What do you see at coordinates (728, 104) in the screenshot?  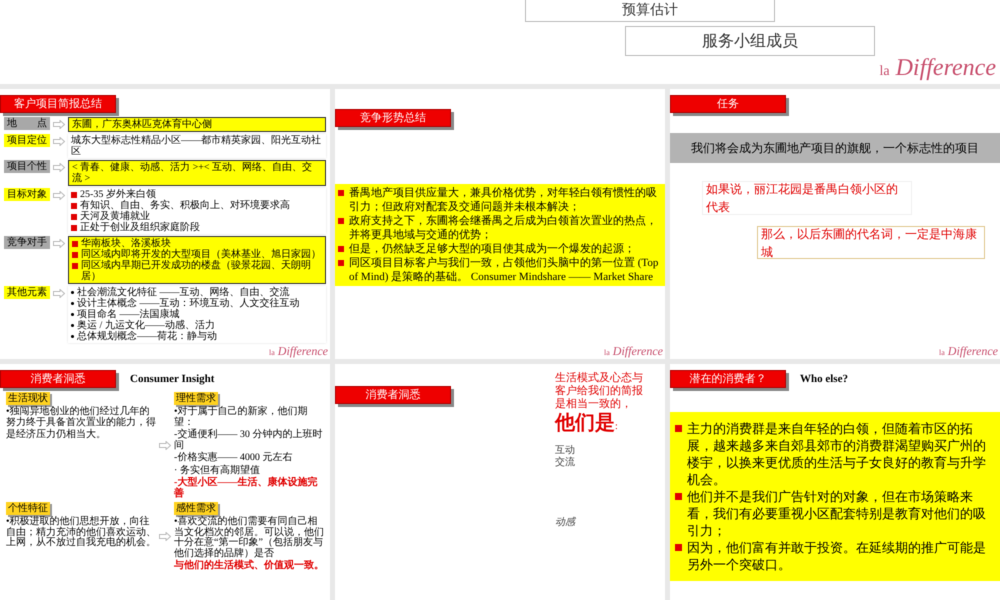 I see `slide-title: 任务` at bounding box center [728, 104].